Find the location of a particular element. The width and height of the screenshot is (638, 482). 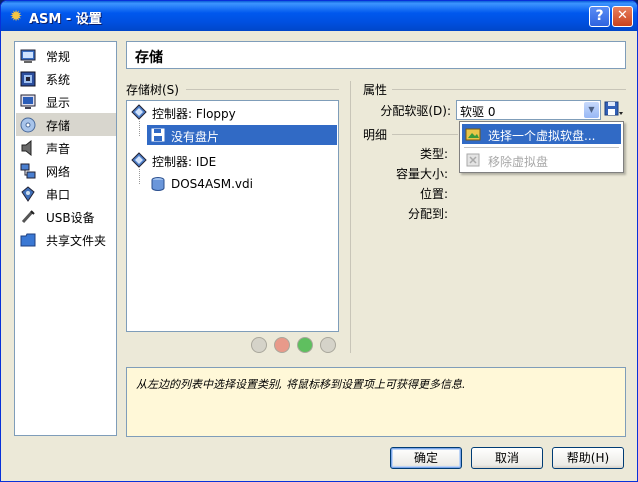

floppy-drive-select: 软驱 0 ▼ is located at coordinates (528, 110).